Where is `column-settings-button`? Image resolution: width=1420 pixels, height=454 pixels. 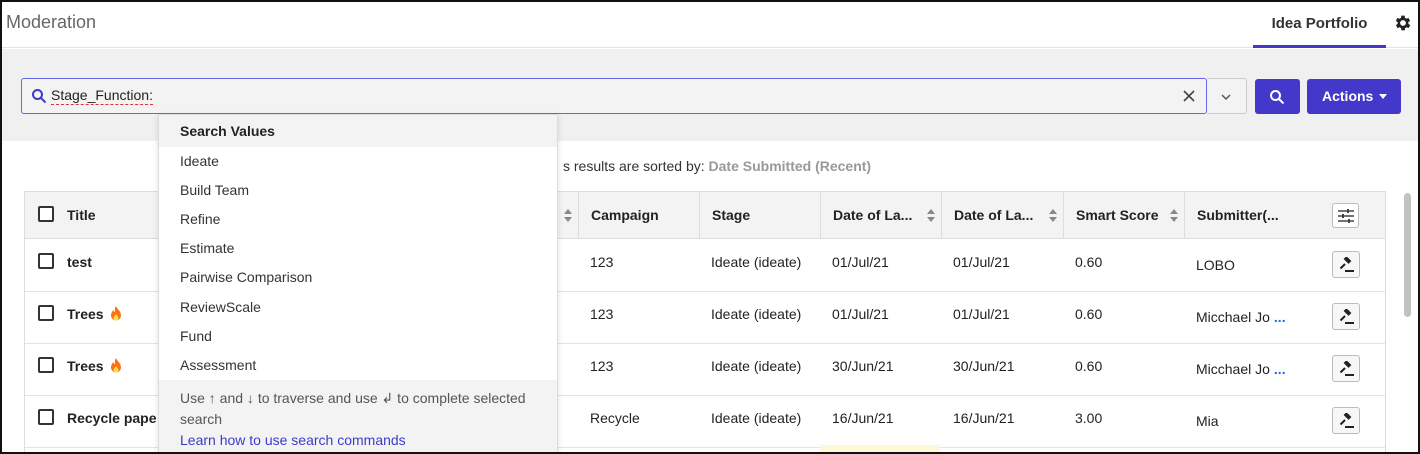
column-settings-button is located at coordinates (1345, 215).